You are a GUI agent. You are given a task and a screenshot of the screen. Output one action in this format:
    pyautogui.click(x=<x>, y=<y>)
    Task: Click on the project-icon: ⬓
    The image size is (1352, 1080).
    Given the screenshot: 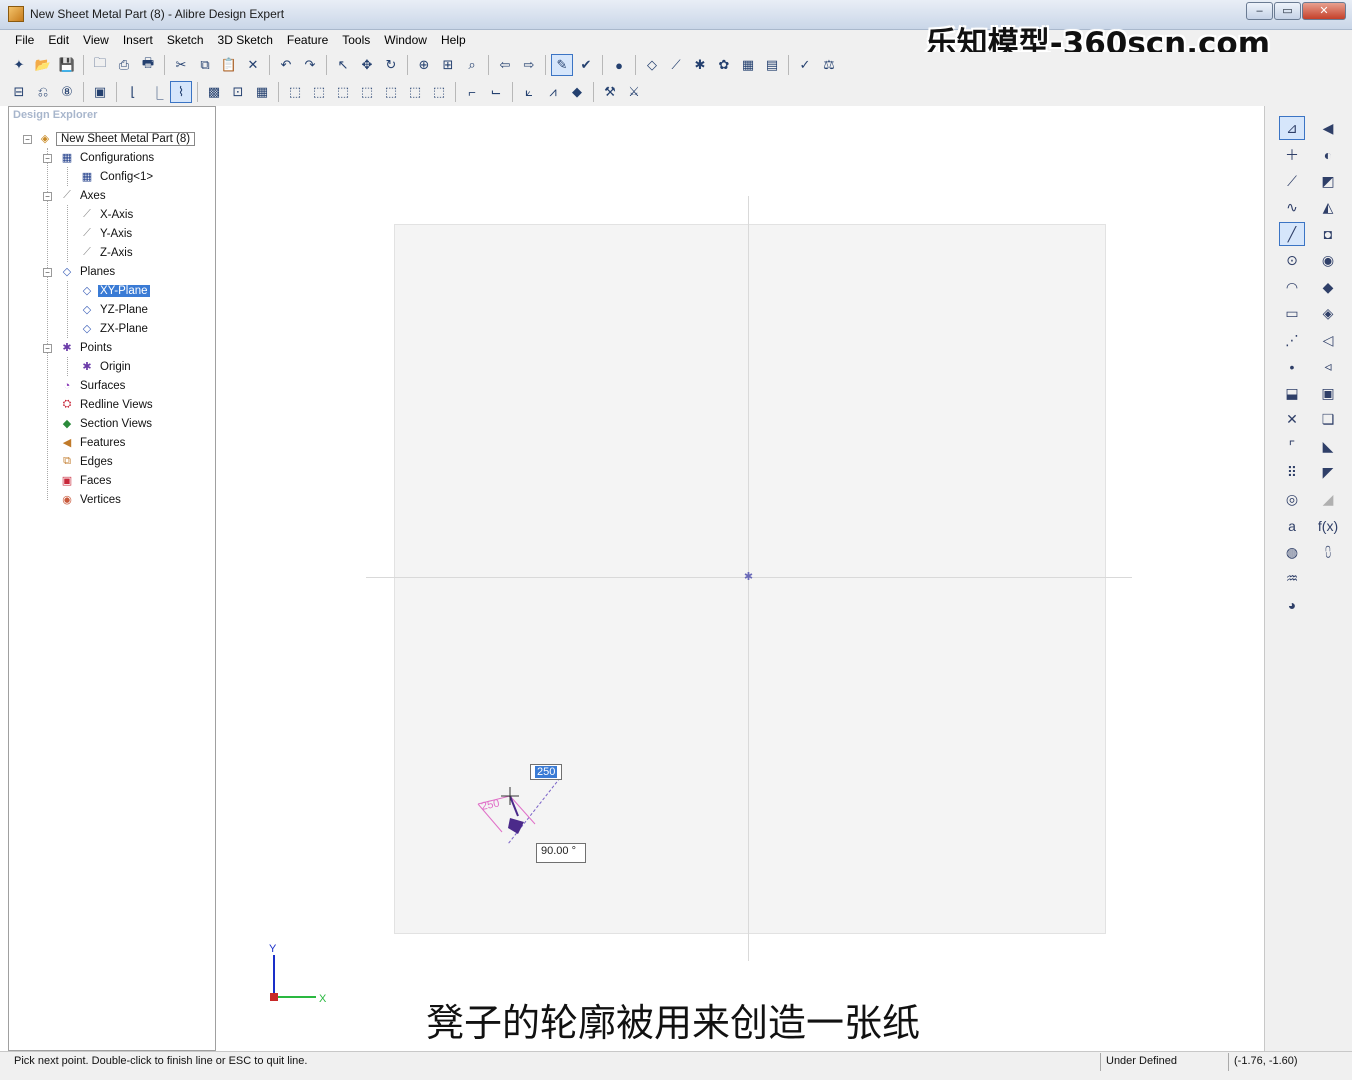 What is the action you would take?
    pyautogui.click(x=1292, y=393)
    